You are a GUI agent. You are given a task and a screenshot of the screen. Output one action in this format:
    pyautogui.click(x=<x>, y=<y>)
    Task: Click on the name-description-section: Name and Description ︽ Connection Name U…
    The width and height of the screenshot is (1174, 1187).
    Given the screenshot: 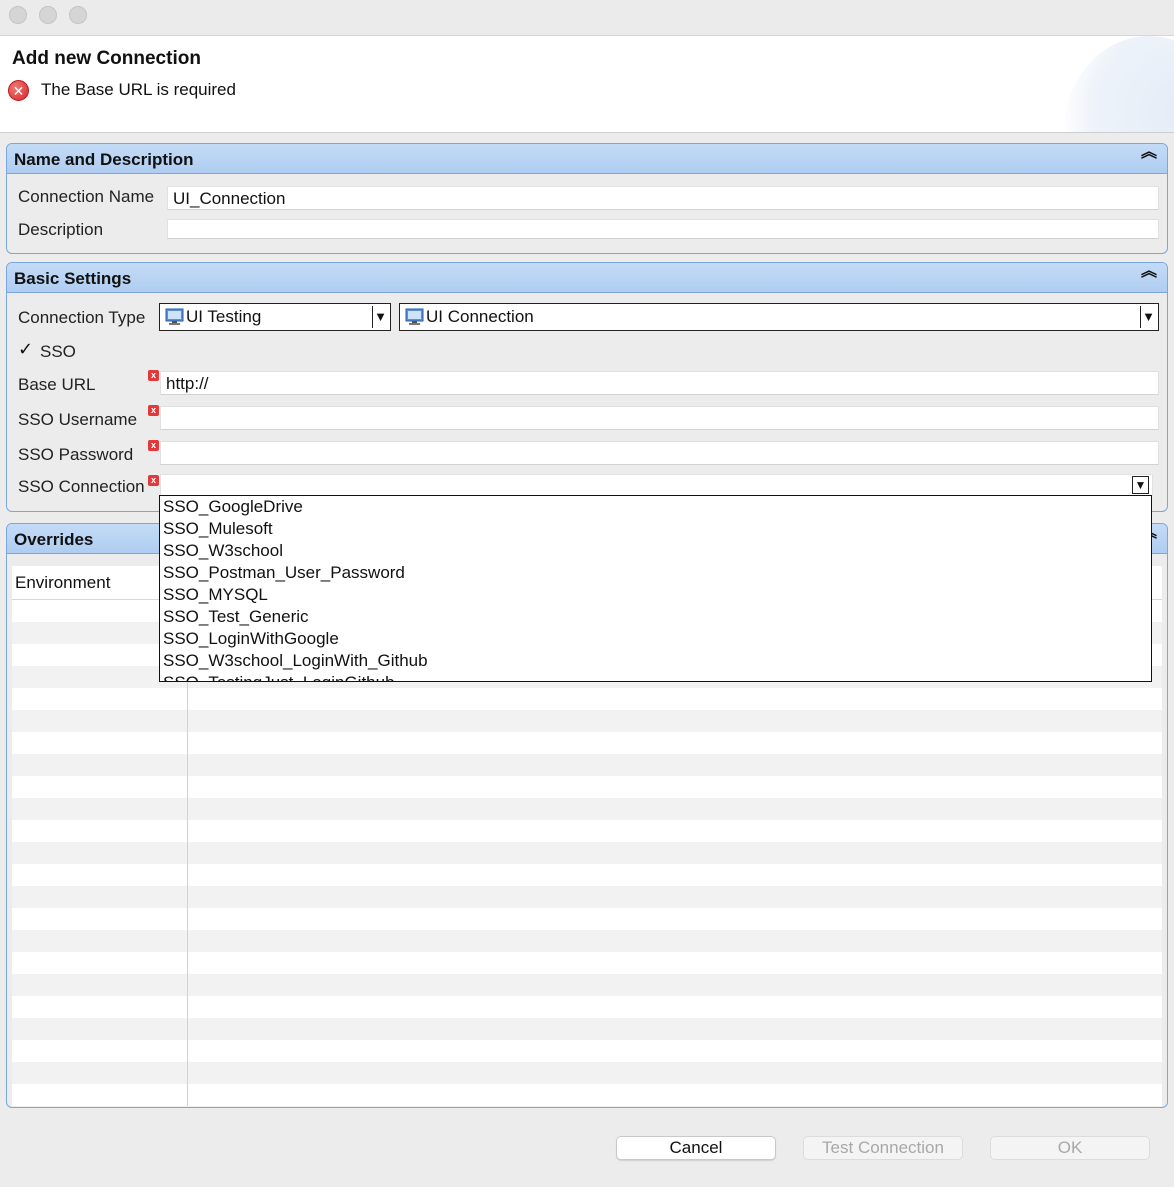 What is the action you would take?
    pyautogui.click(x=587, y=198)
    